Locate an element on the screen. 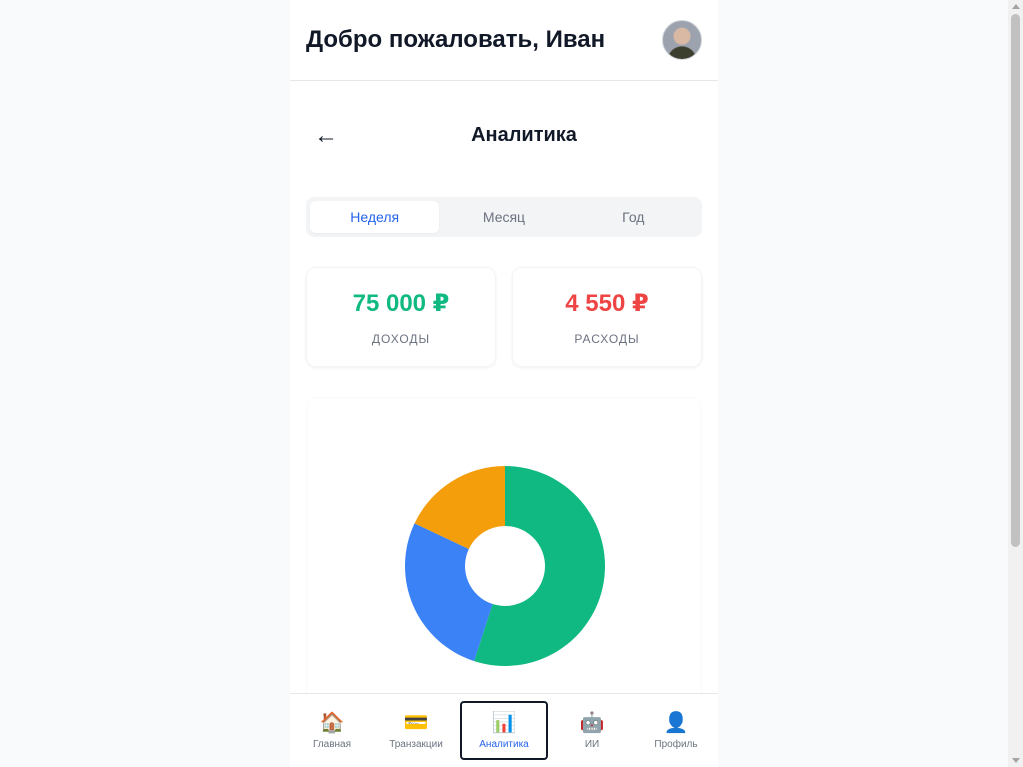  income-card: 75 000 ₽ ДОХОДЫ is located at coordinates (401, 317).